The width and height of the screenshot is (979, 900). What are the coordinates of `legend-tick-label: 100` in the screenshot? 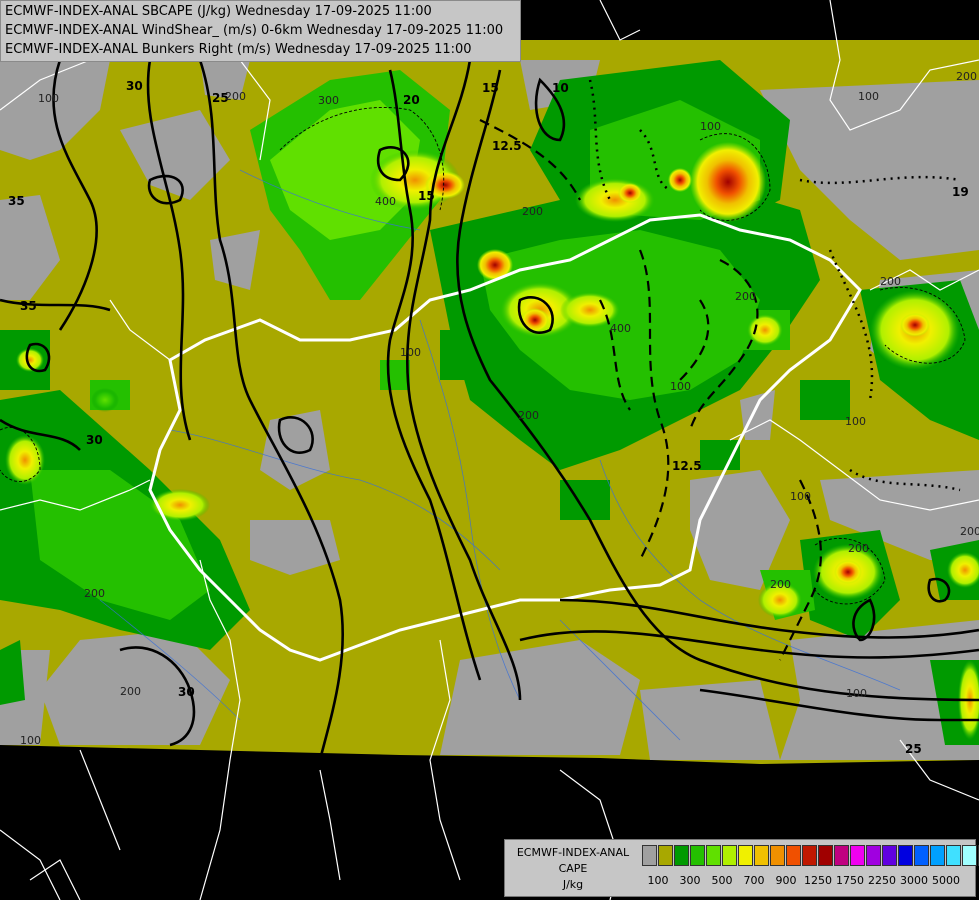 It's located at (658, 880).